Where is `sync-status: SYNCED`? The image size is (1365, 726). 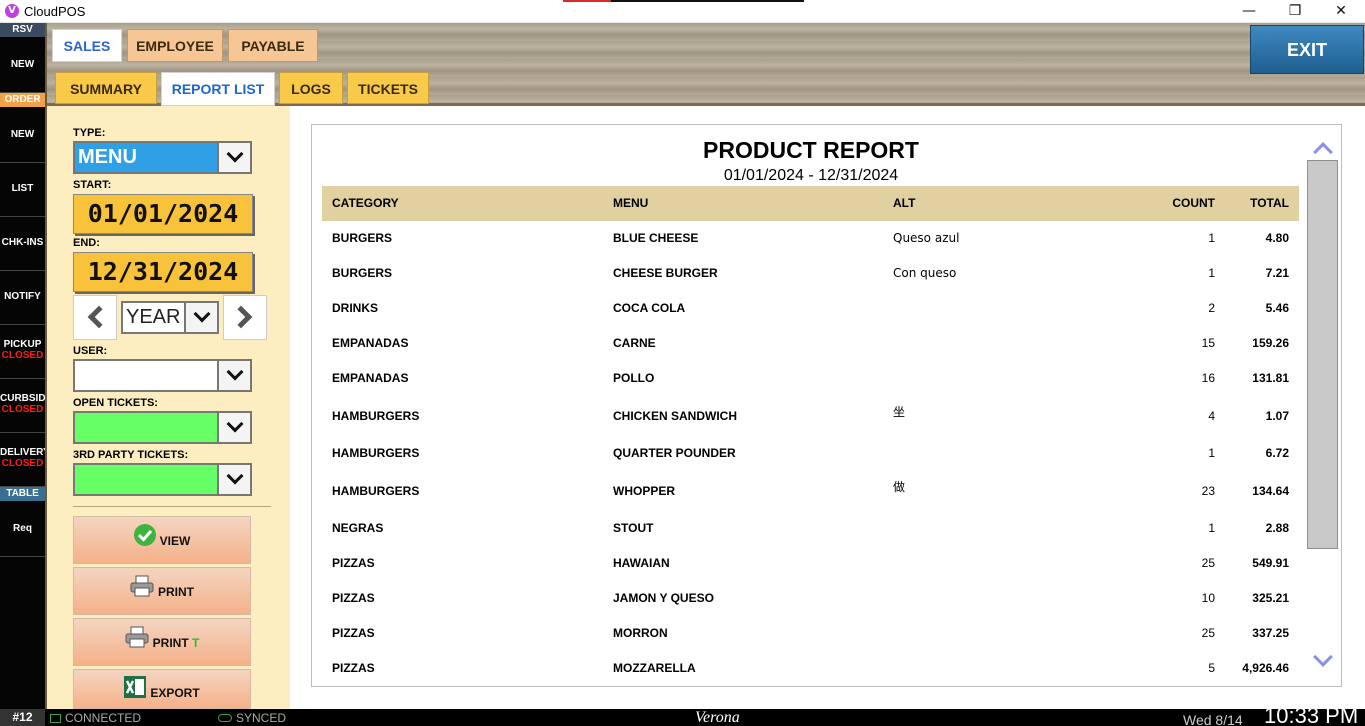
sync-status: SYNCED is located at coordinates (252, 718).